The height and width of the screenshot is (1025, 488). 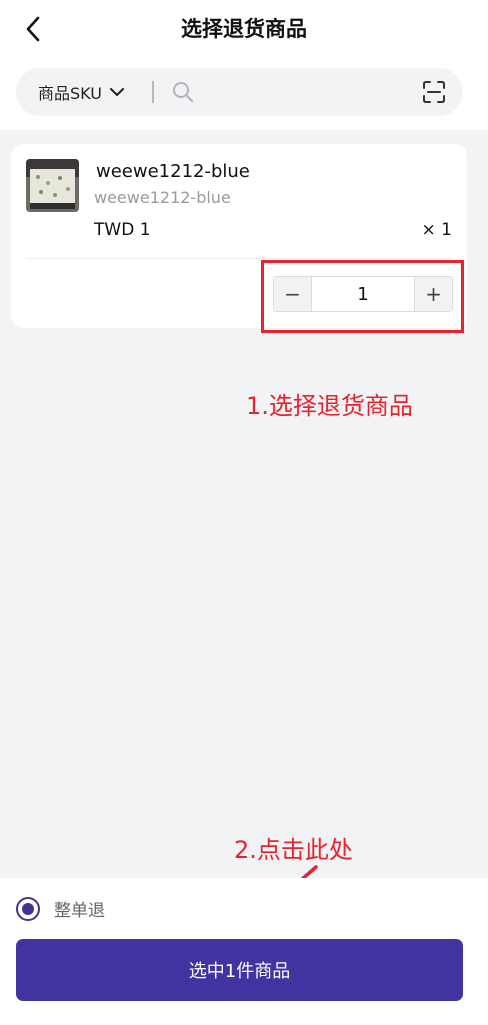 I want to click on footer-bar: 整单退 选中1件商品, so click(x=244, y=951).